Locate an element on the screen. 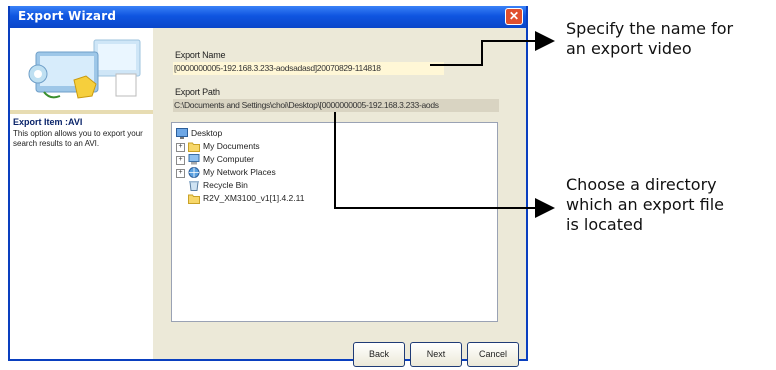  export-path-callout-line is located at coordinates (444, 165).